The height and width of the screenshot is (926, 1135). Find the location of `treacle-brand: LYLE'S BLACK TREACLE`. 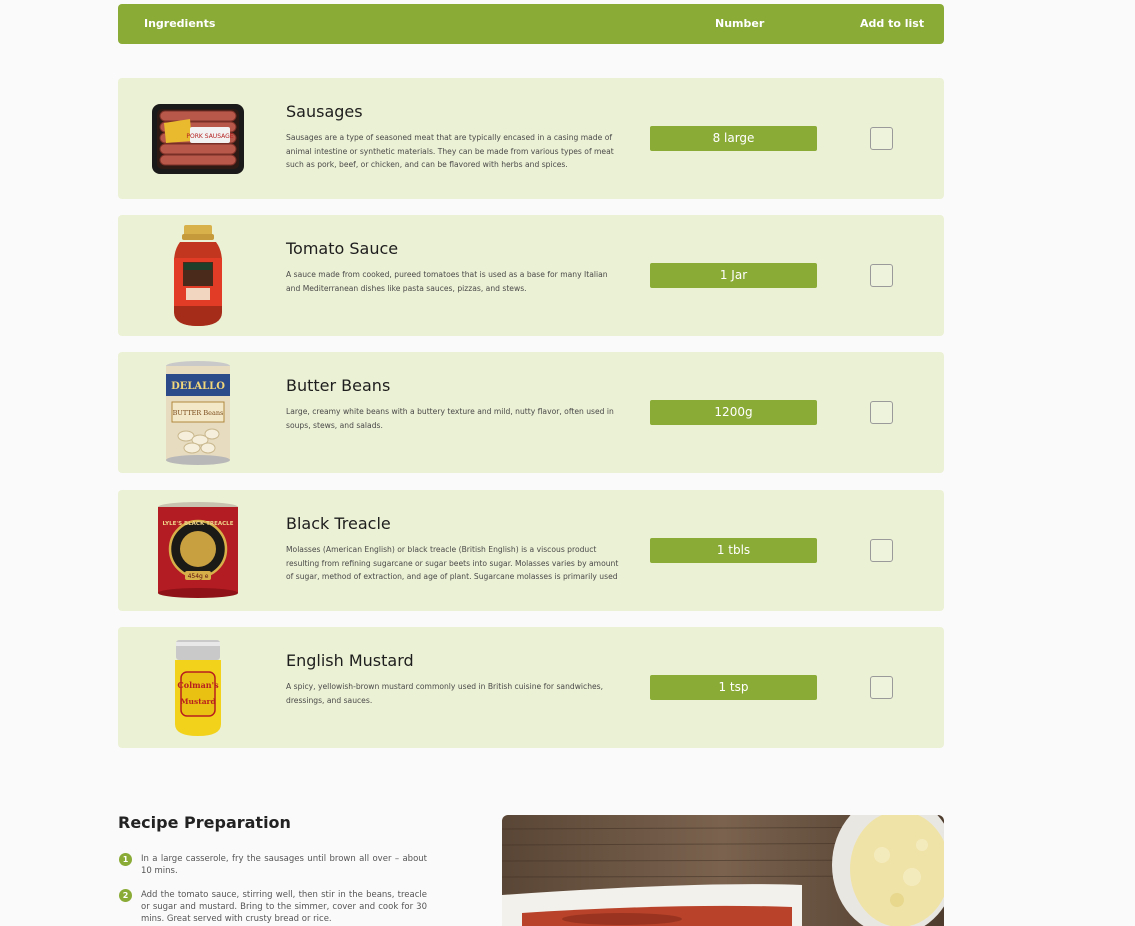

treacle-brand: LYLE'S BLACK TREACLE is located at coordinates (198, 524).